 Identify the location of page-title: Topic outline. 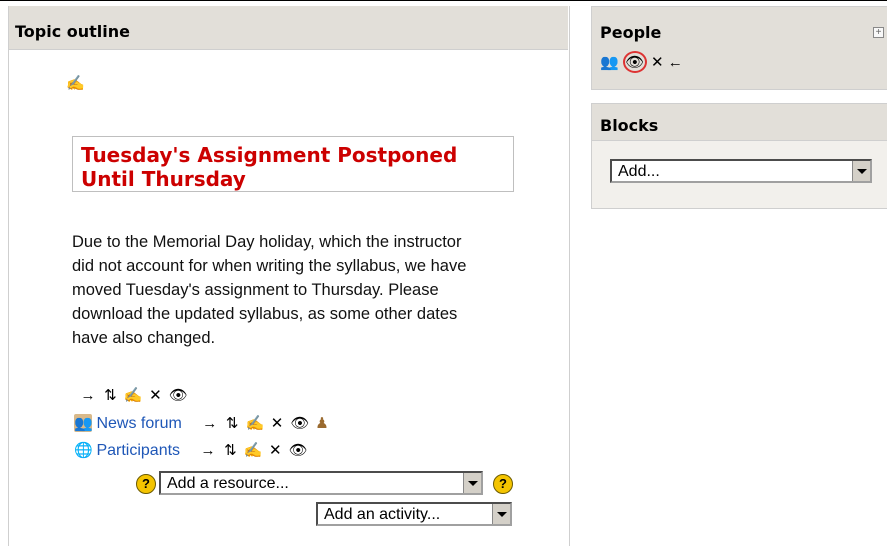
(73, 31).